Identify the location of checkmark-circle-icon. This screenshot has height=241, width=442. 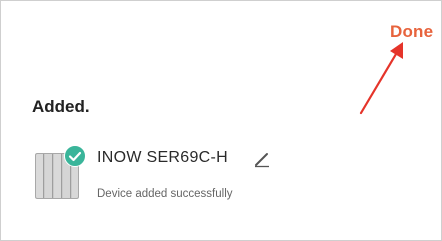
(75, 156).